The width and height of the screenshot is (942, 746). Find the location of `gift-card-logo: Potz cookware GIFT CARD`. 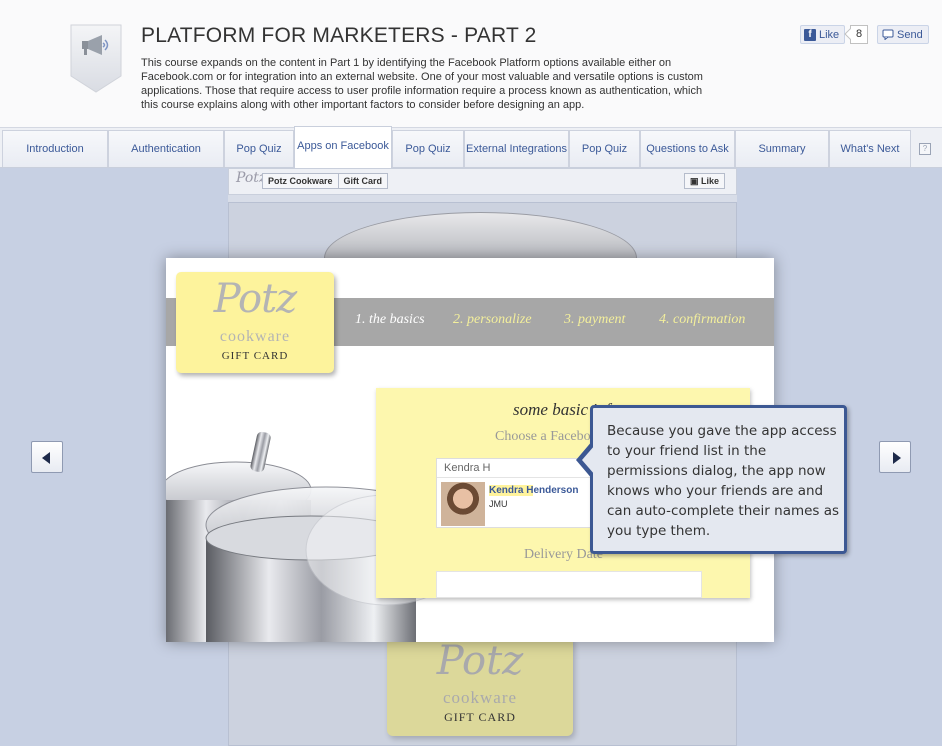

gift-card-logo: Potz cookware GIFT CARD is located at coordinates (255, 322).